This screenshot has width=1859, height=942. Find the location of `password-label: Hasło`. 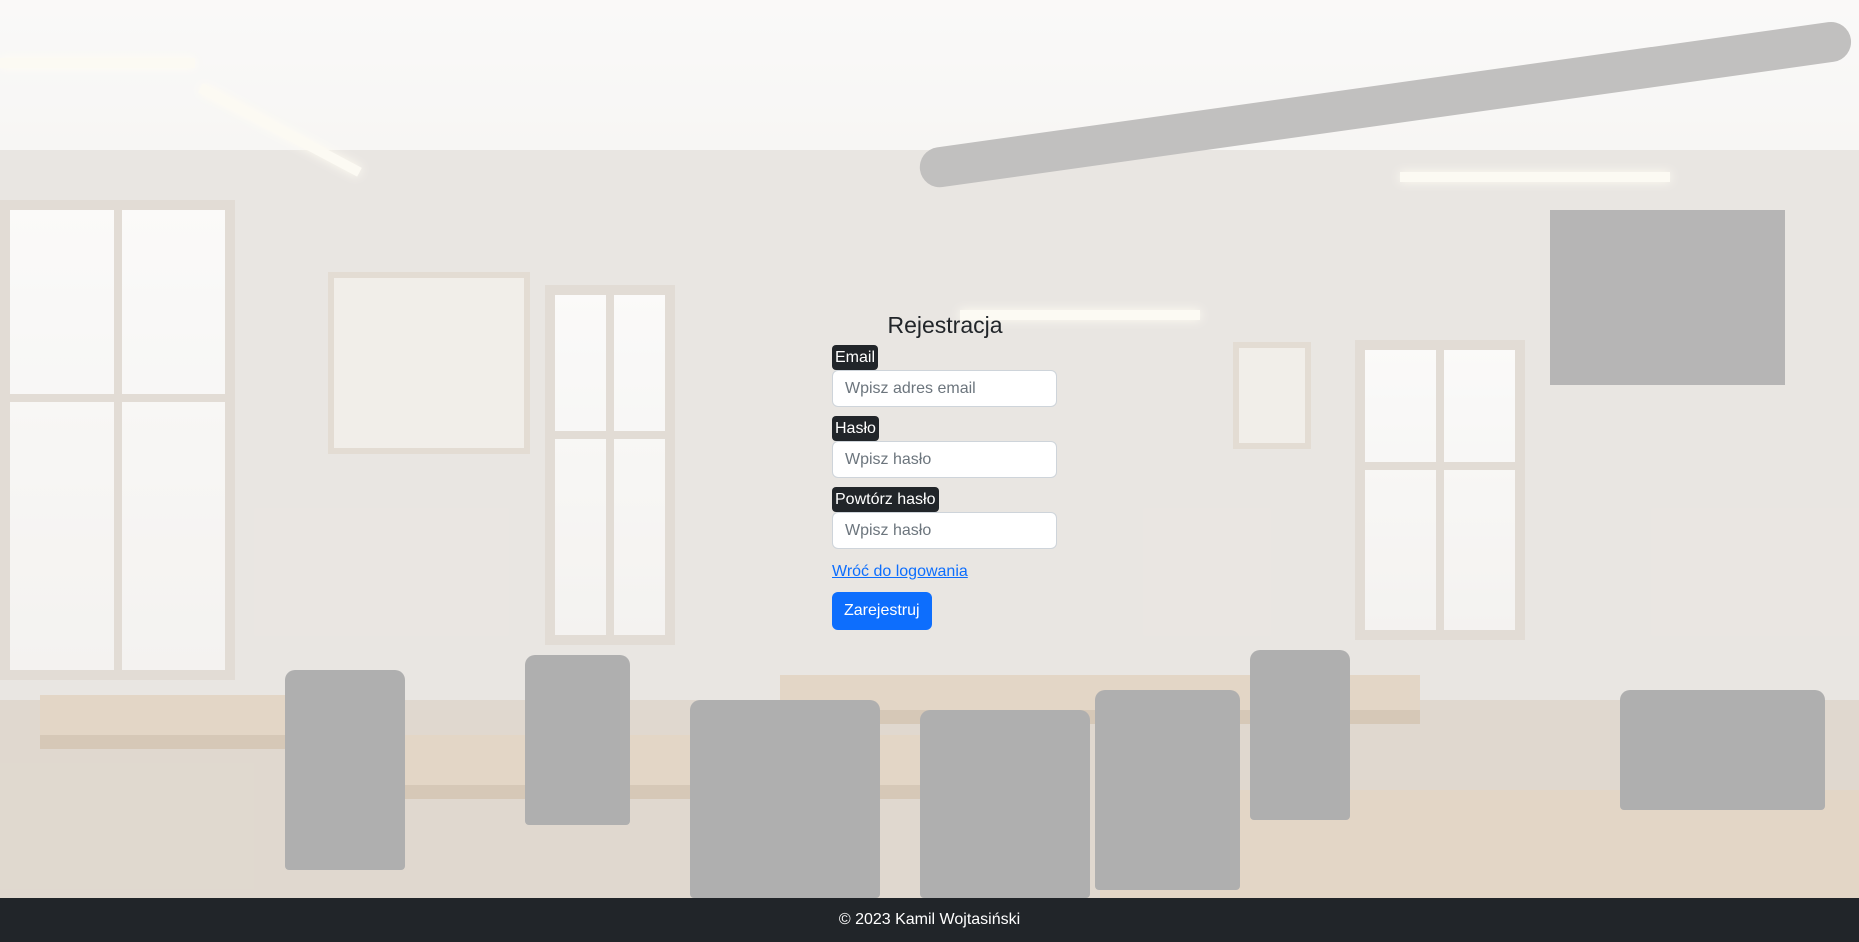

password-label: Hasło is located at coordinates (855, 428).